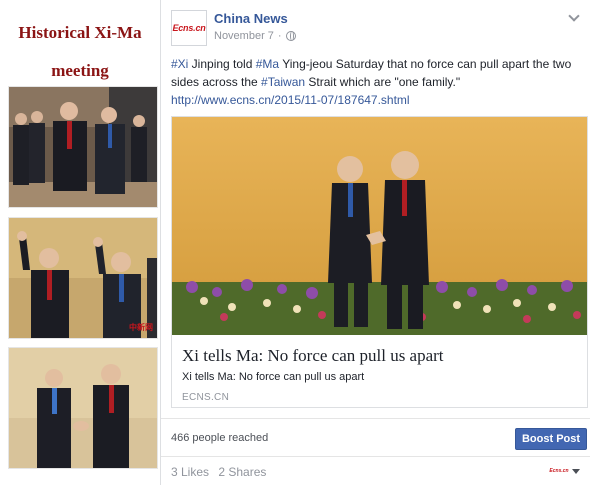  Describe the element at coordinates (222, 64) in the screenshot. I see `post-text-part1: Jinping told` at that location.